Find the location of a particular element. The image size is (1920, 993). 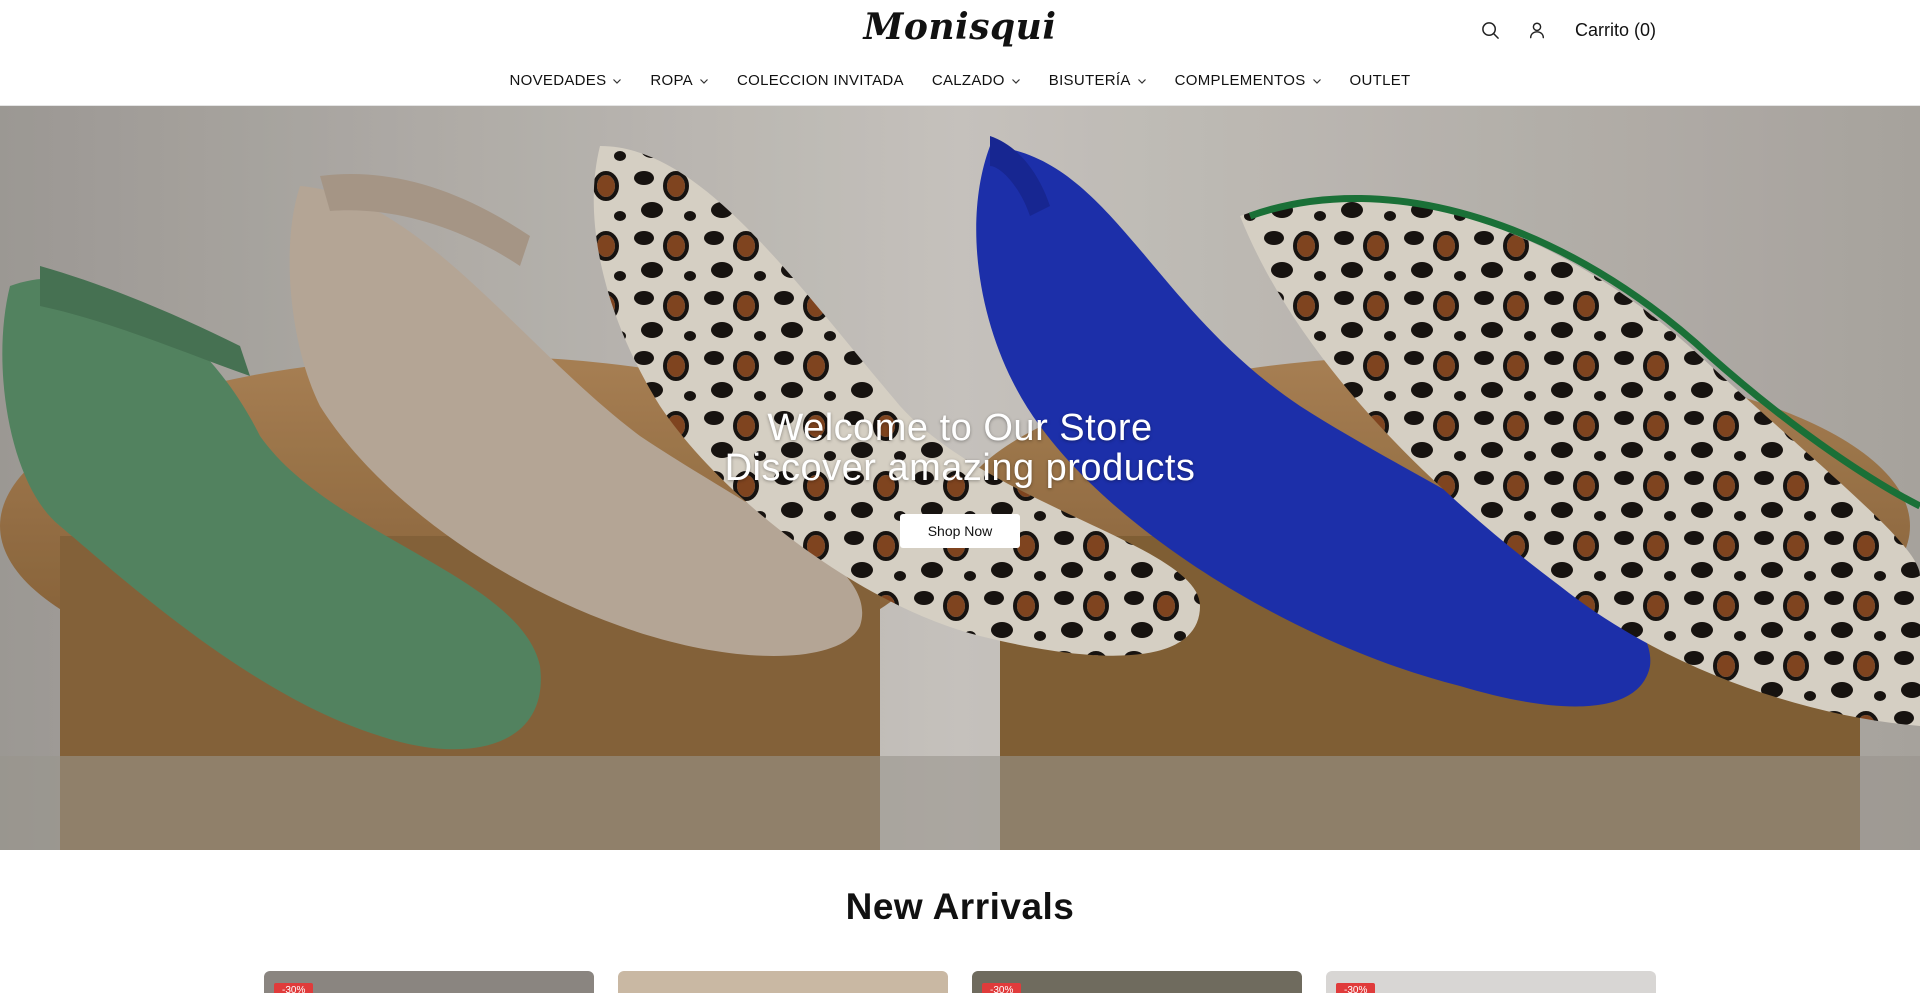

shop-now-button: Shop Now is located at coordinates (960, 531).